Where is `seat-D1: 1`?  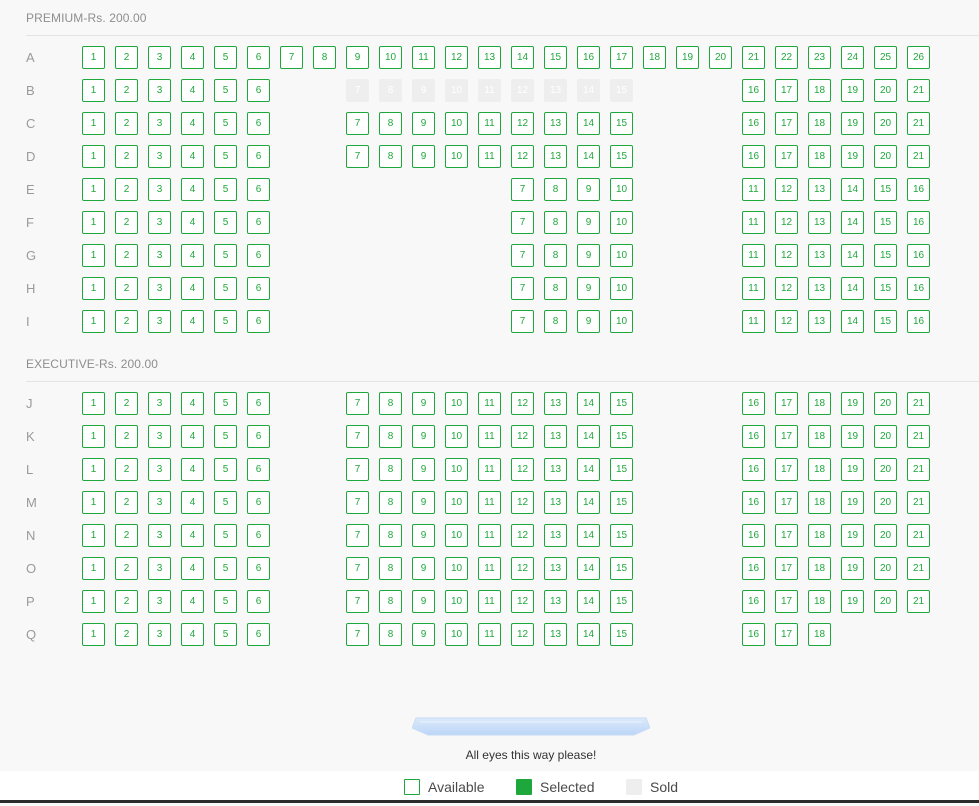
seat-D1: 1 is located at coordinates (93, 156).